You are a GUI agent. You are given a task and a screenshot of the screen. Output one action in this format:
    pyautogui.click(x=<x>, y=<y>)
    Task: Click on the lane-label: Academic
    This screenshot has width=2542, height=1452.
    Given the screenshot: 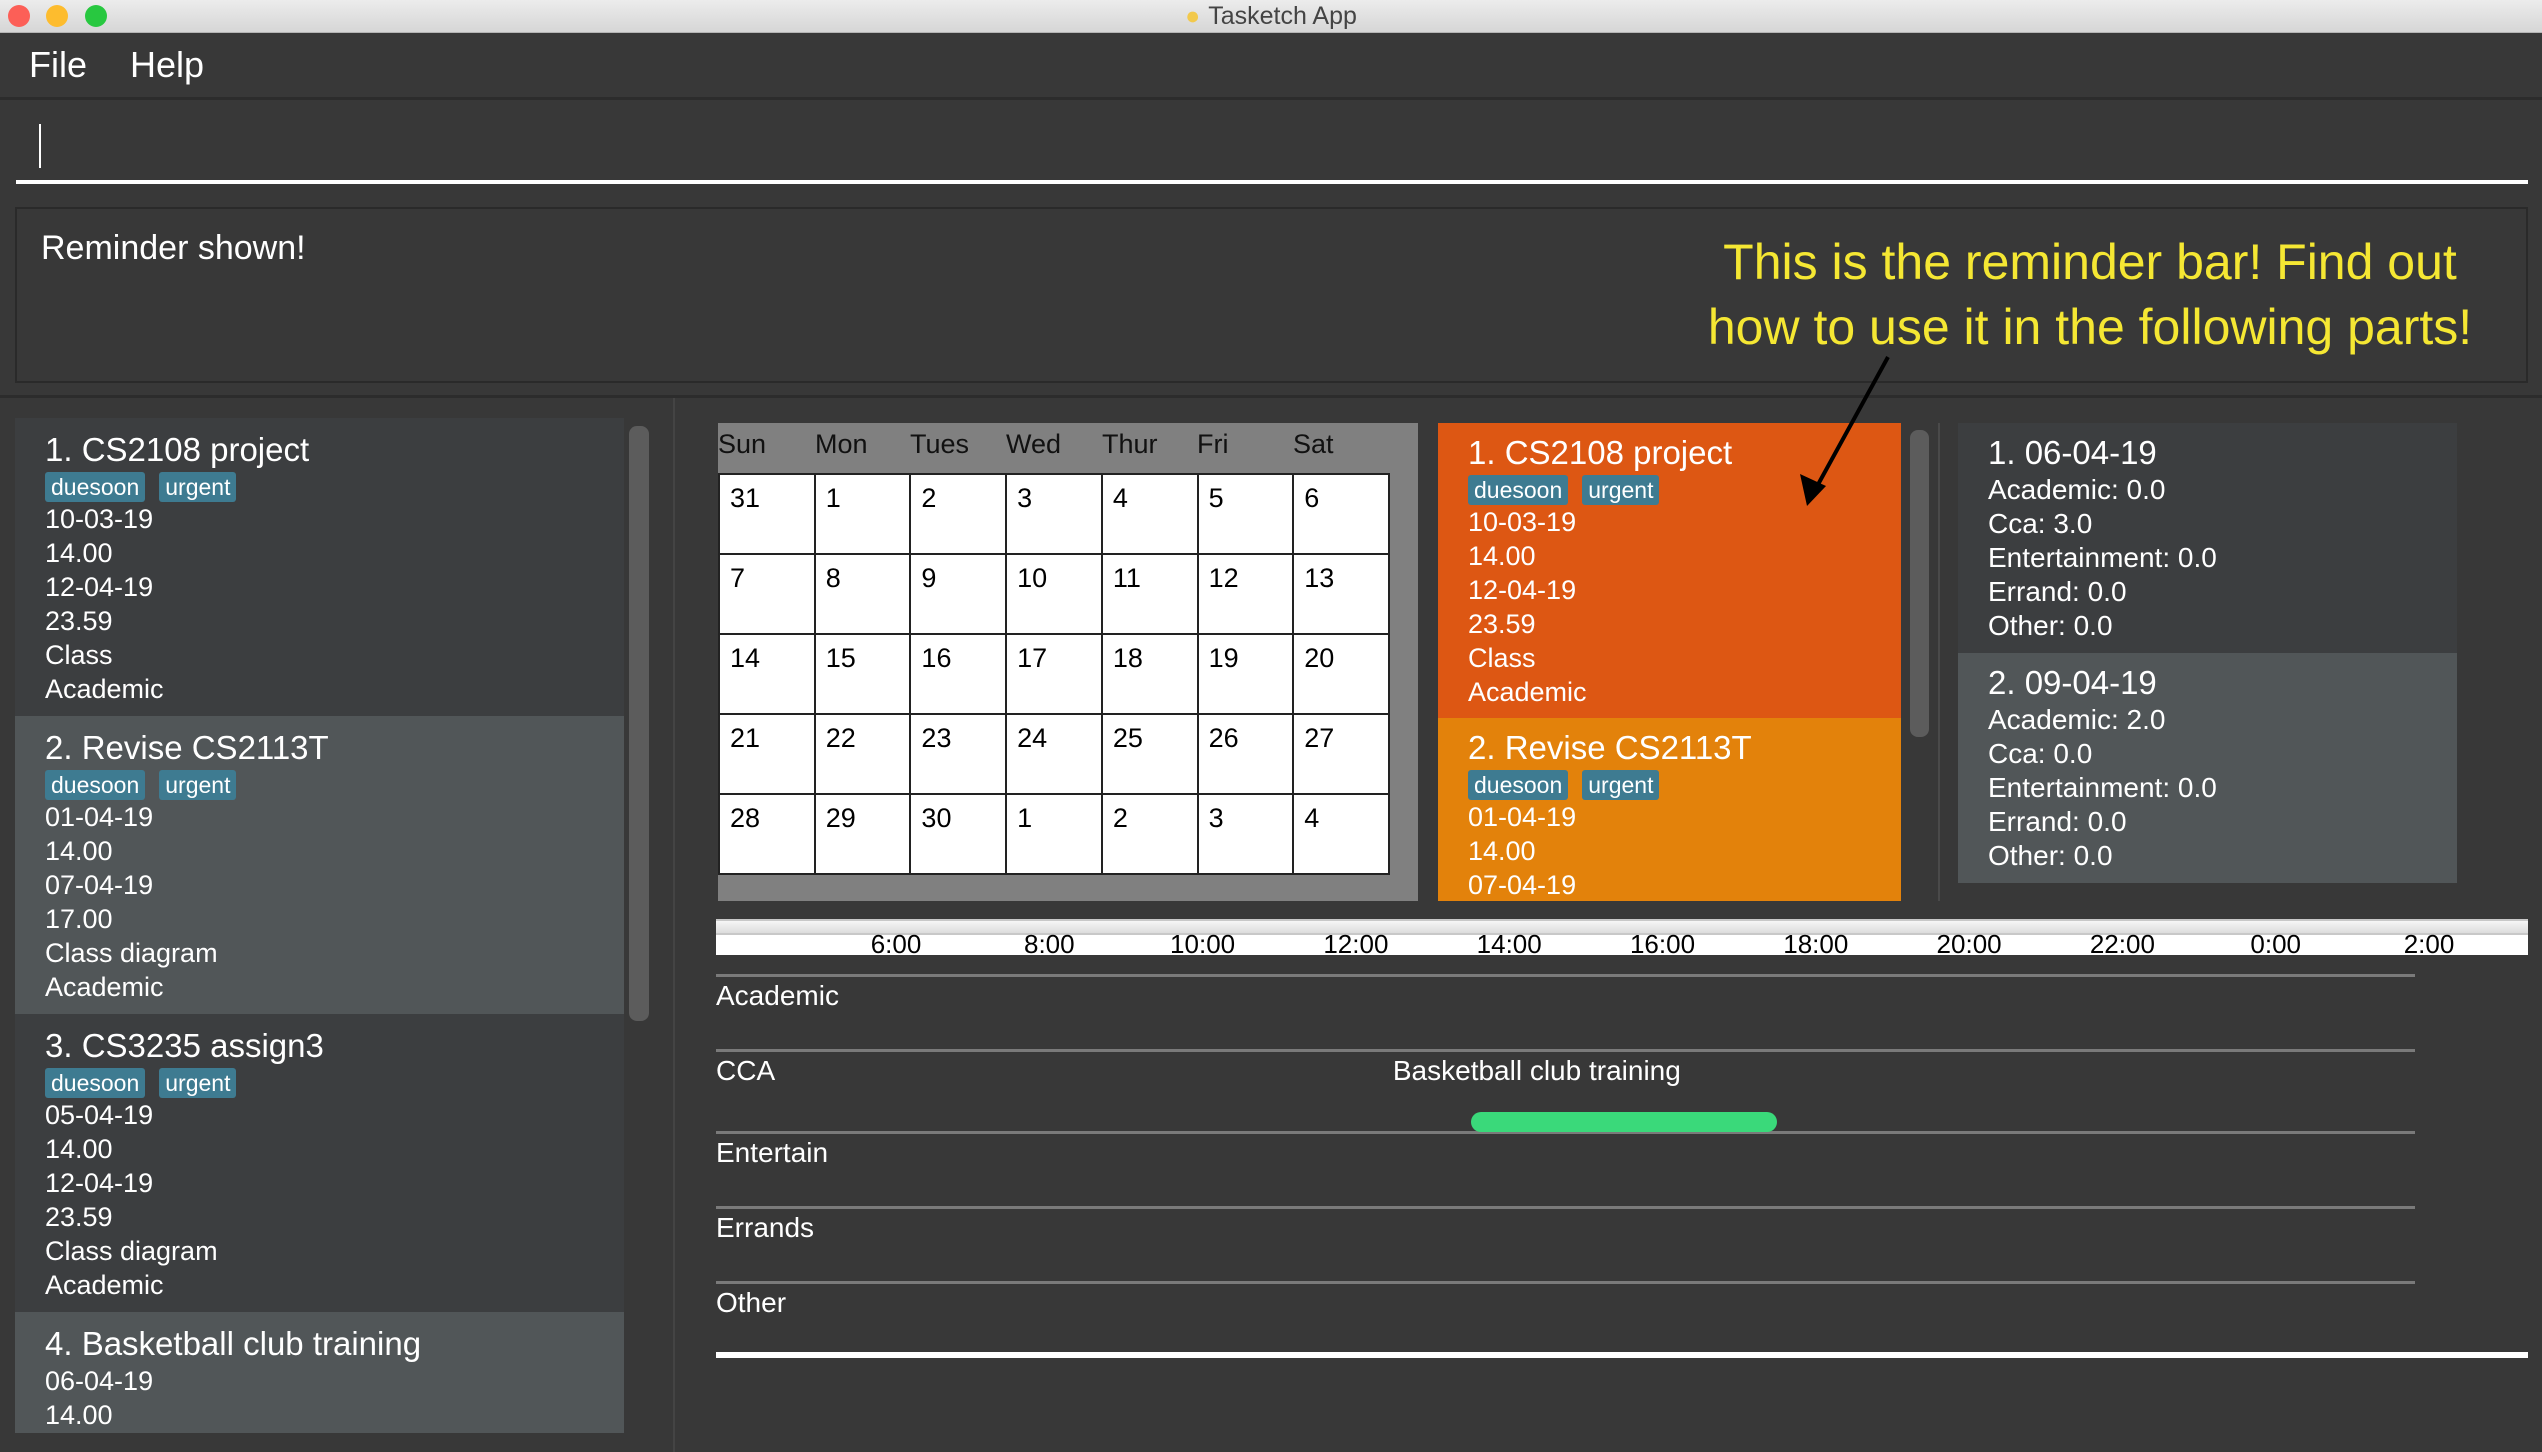 What is the action you would take?
    pyautogui.click(x=777, y=995)
    